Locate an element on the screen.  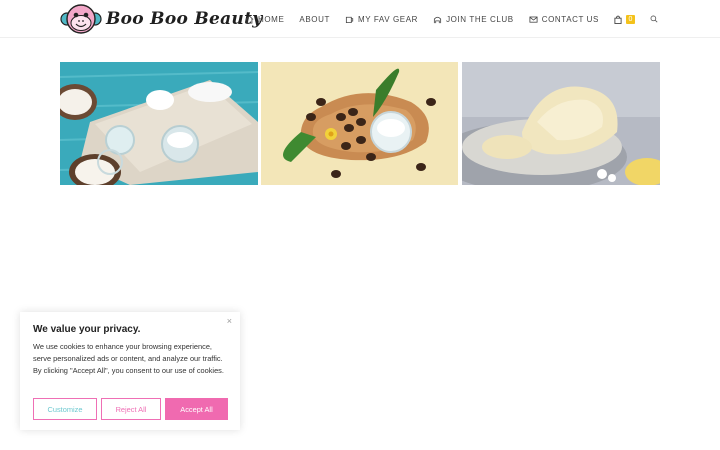
shopping-bag-icon is located at coordinates (618, 19).